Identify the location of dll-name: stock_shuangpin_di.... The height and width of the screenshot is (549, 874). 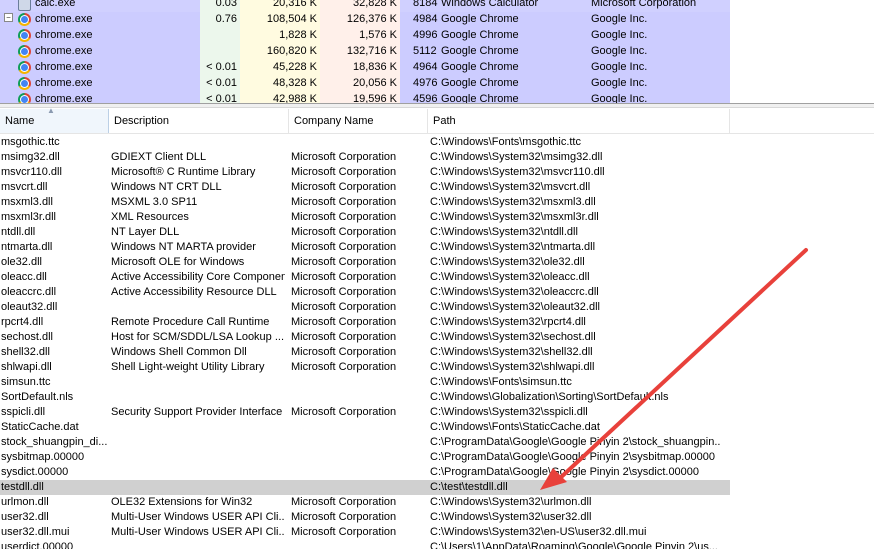
(54, 442).